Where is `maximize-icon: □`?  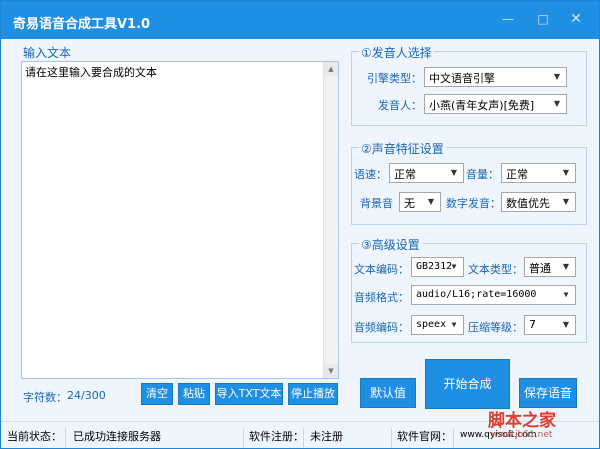
maximize-icon: □ is located at coordinates (543, 19).